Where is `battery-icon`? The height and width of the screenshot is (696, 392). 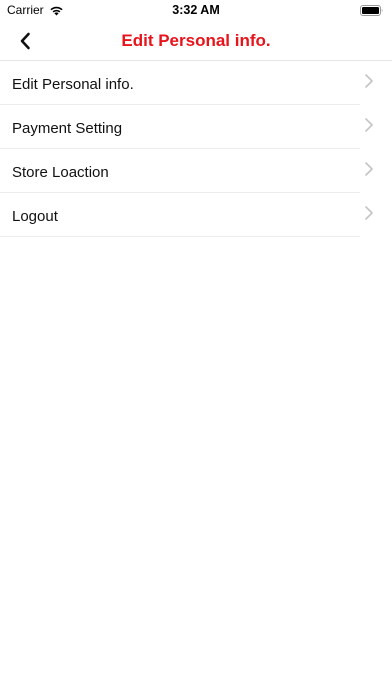
battery-icon is located at coordinates (371, 10).